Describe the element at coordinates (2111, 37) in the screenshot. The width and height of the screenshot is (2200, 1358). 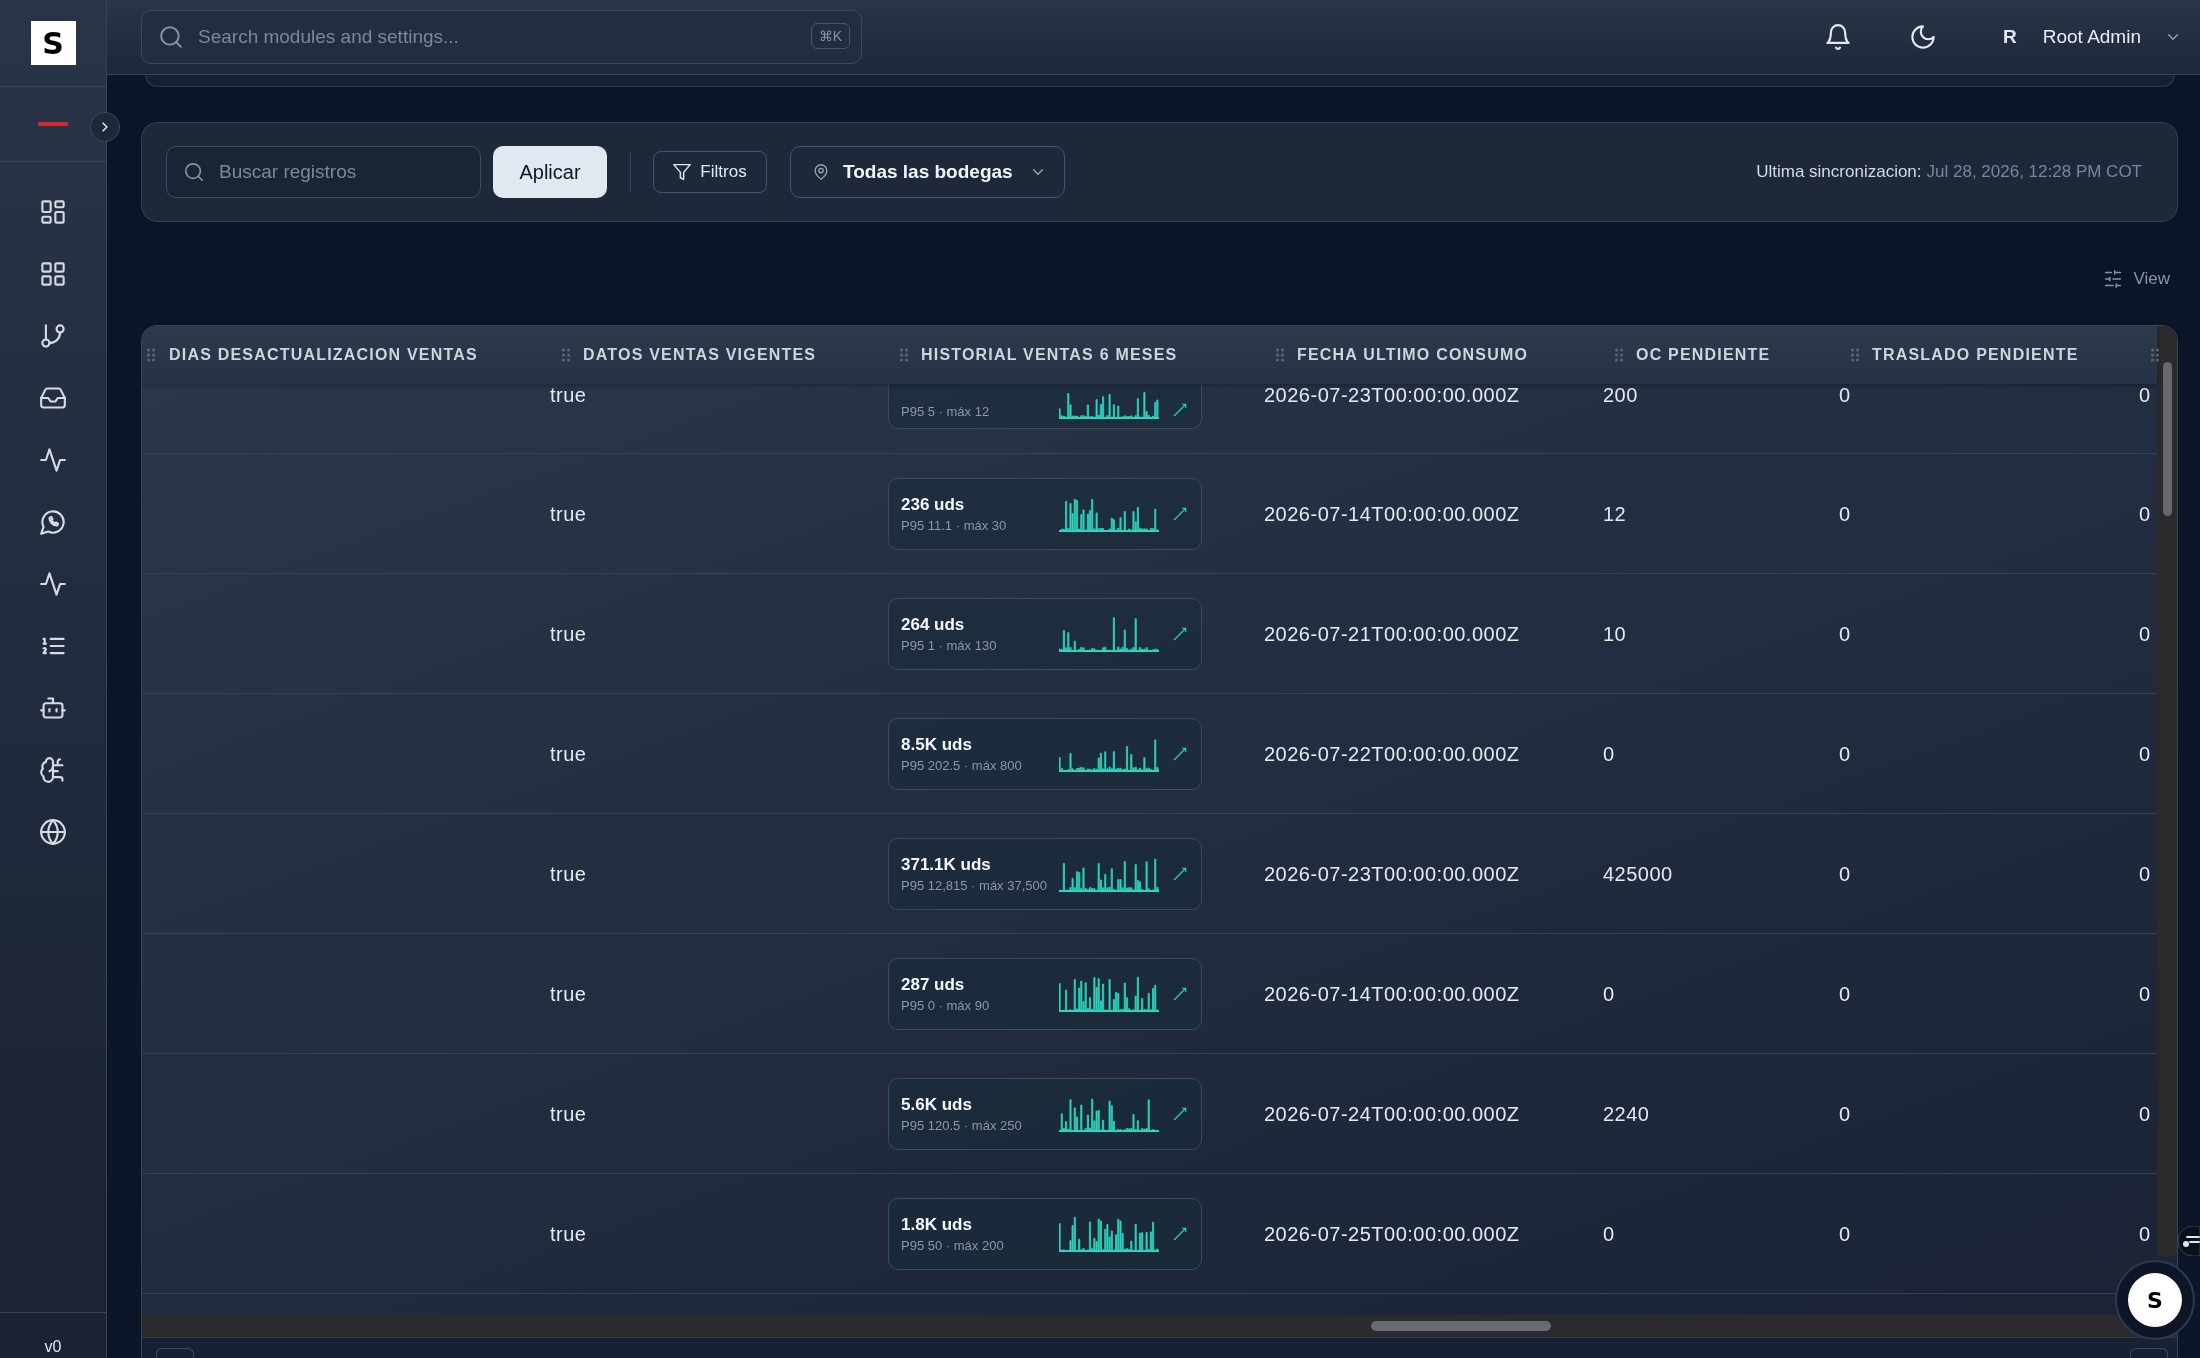
I see `user-menu-button: Root Admin` at that location.